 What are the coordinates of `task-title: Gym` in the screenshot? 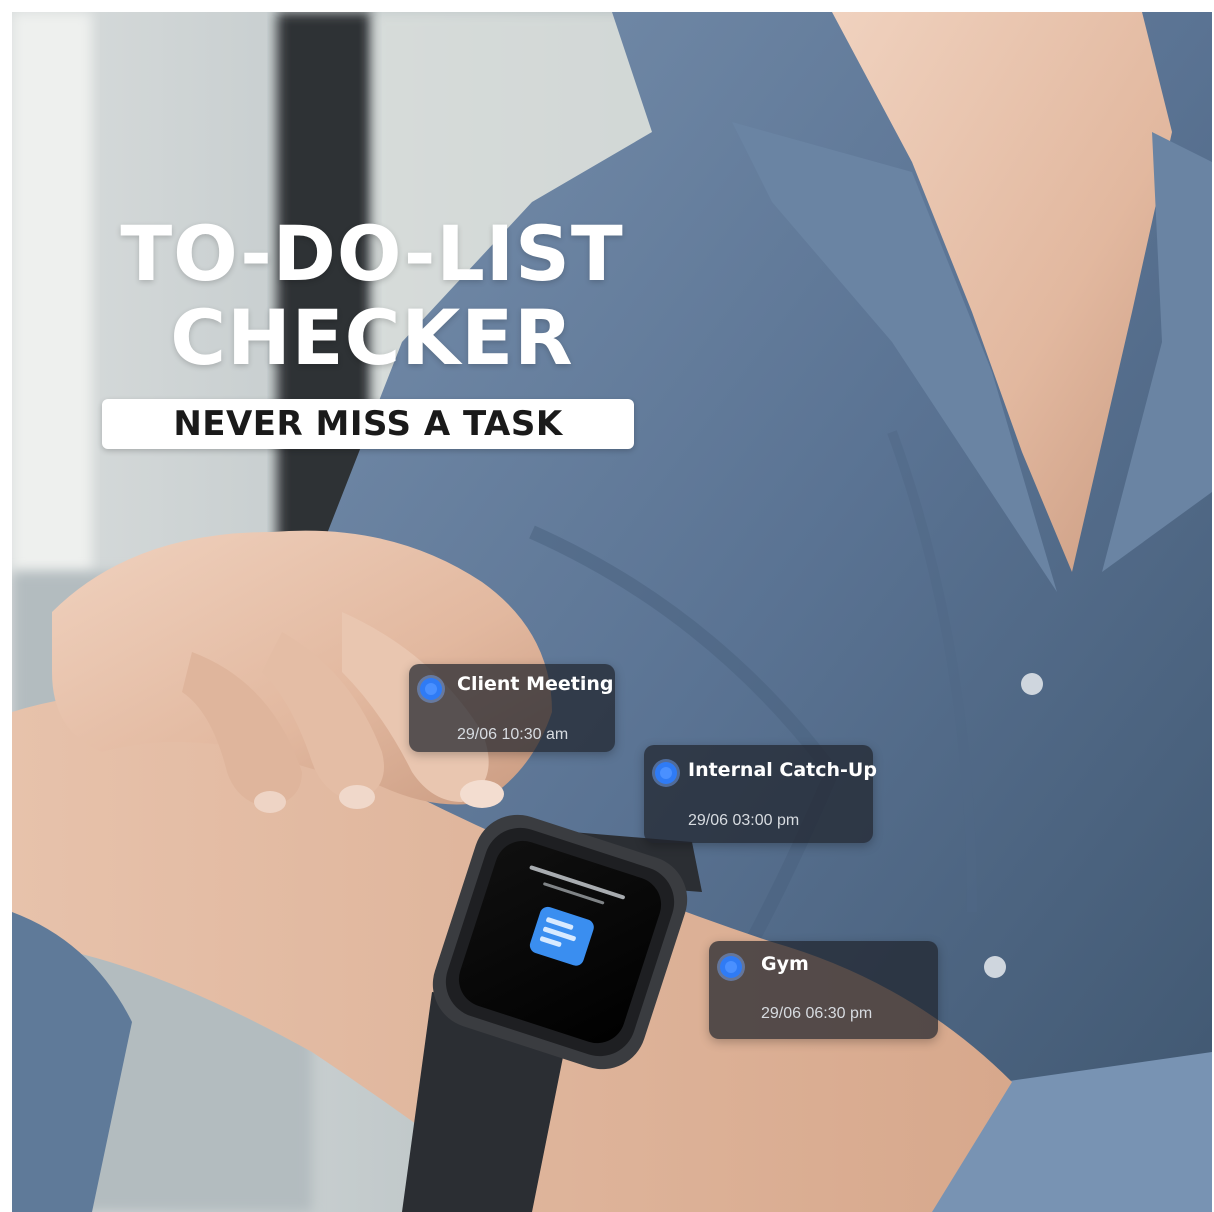 It's located at (785, 964).